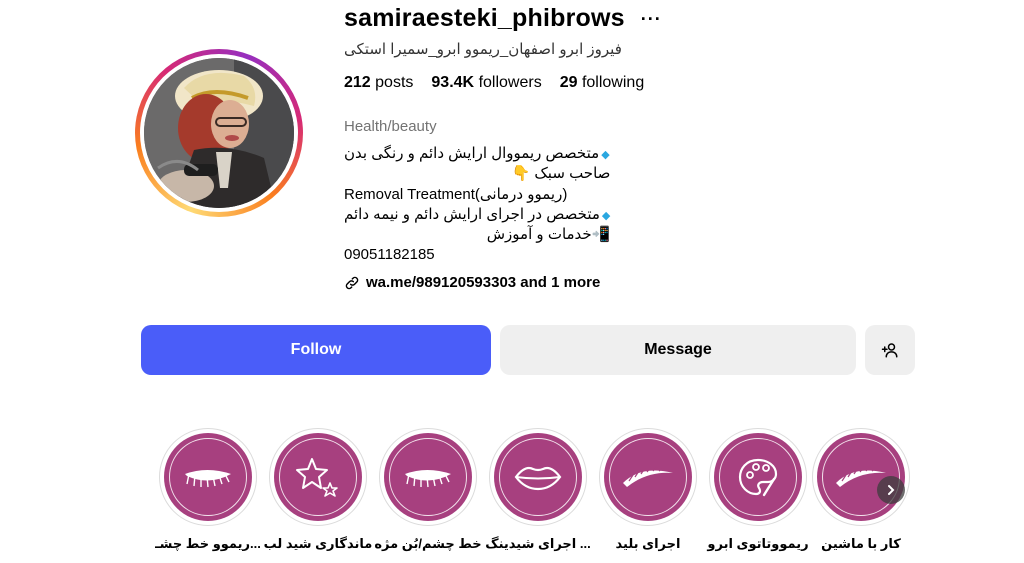  I want to click on username: samiraesteki_phibrows, so click(484, 18).